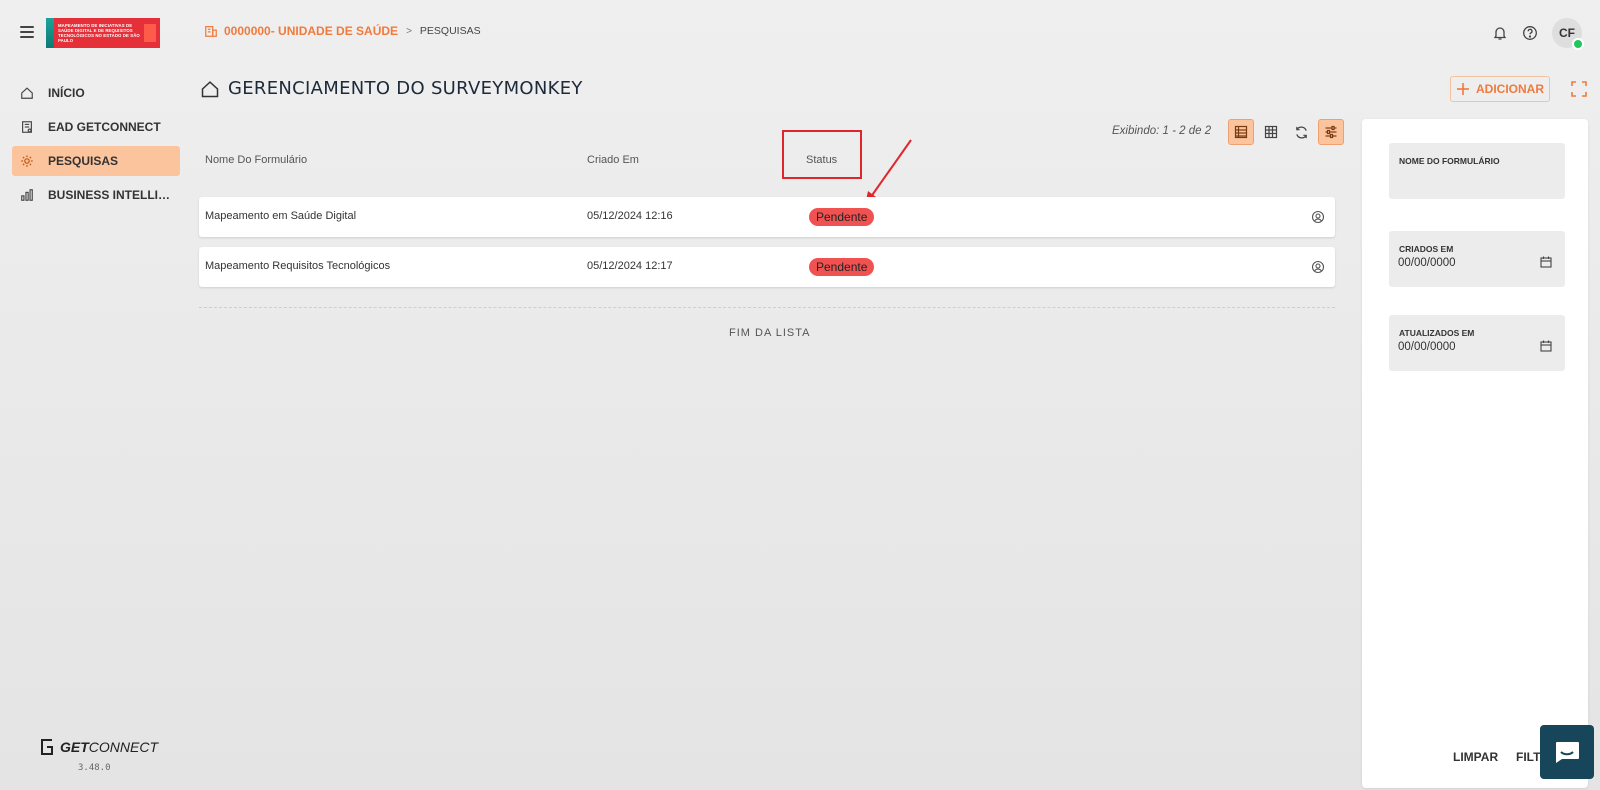 The image size is (1600, 790). Describe the element at coordinates (1426, 249) in the screenshot. I see `filter-created-label: CRIADOS EM` at that location.